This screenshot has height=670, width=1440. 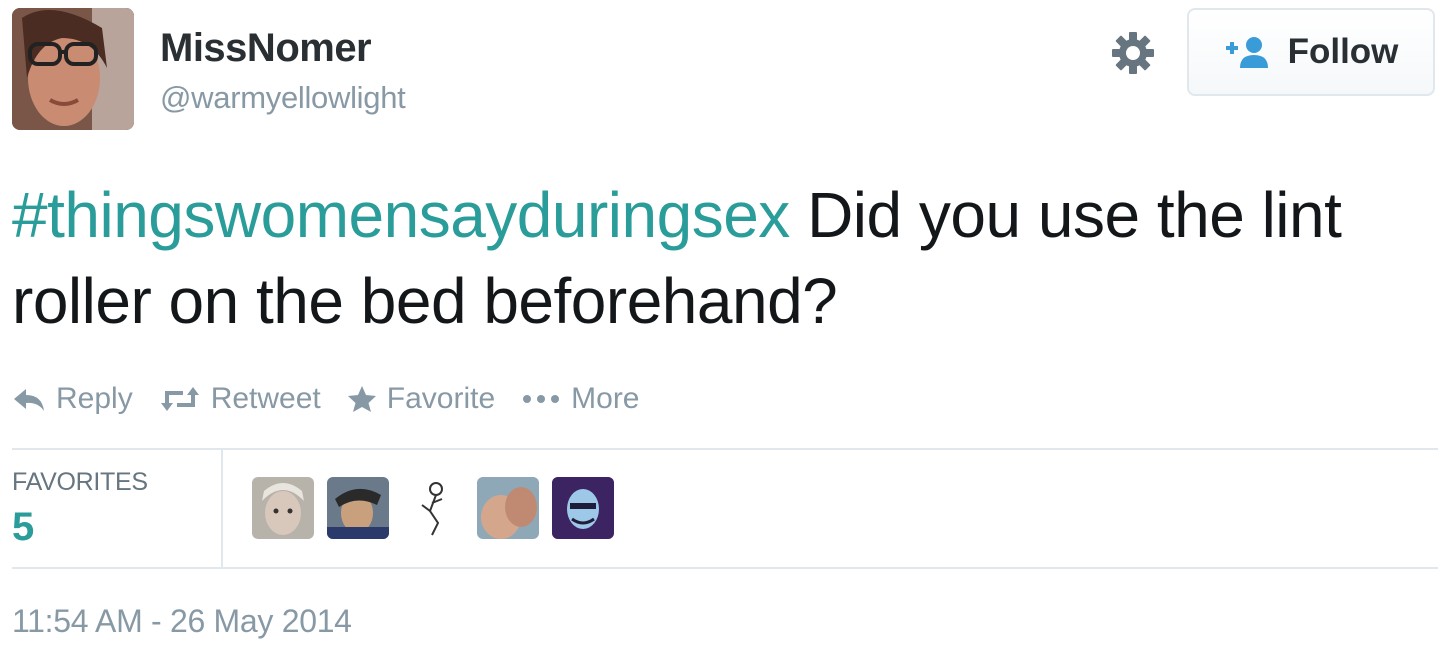 I want to click on follow-label: Follow, so click(x=1343, y=51).